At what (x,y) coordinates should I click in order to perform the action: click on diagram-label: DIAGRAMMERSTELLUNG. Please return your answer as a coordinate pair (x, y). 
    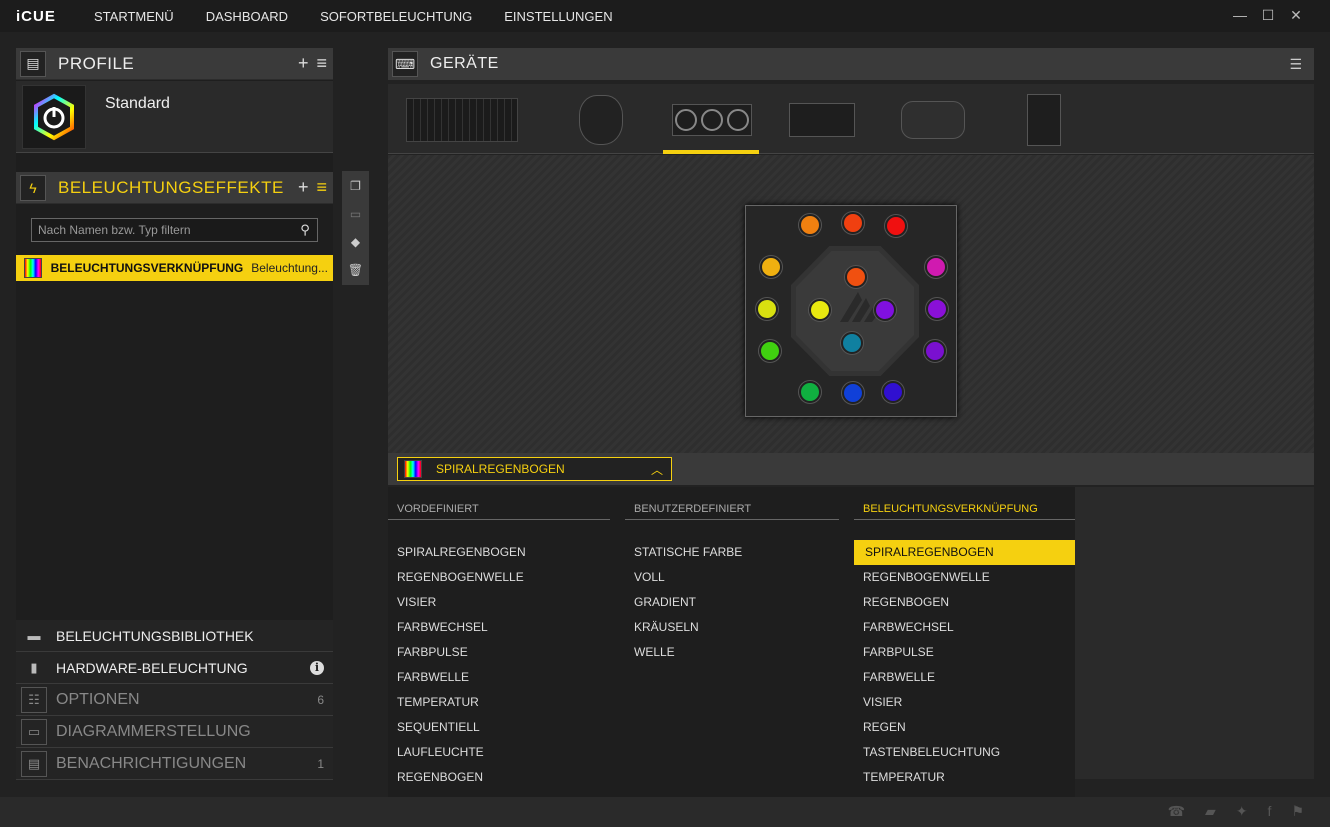
    Looking at the image, I should click on (153, 731).